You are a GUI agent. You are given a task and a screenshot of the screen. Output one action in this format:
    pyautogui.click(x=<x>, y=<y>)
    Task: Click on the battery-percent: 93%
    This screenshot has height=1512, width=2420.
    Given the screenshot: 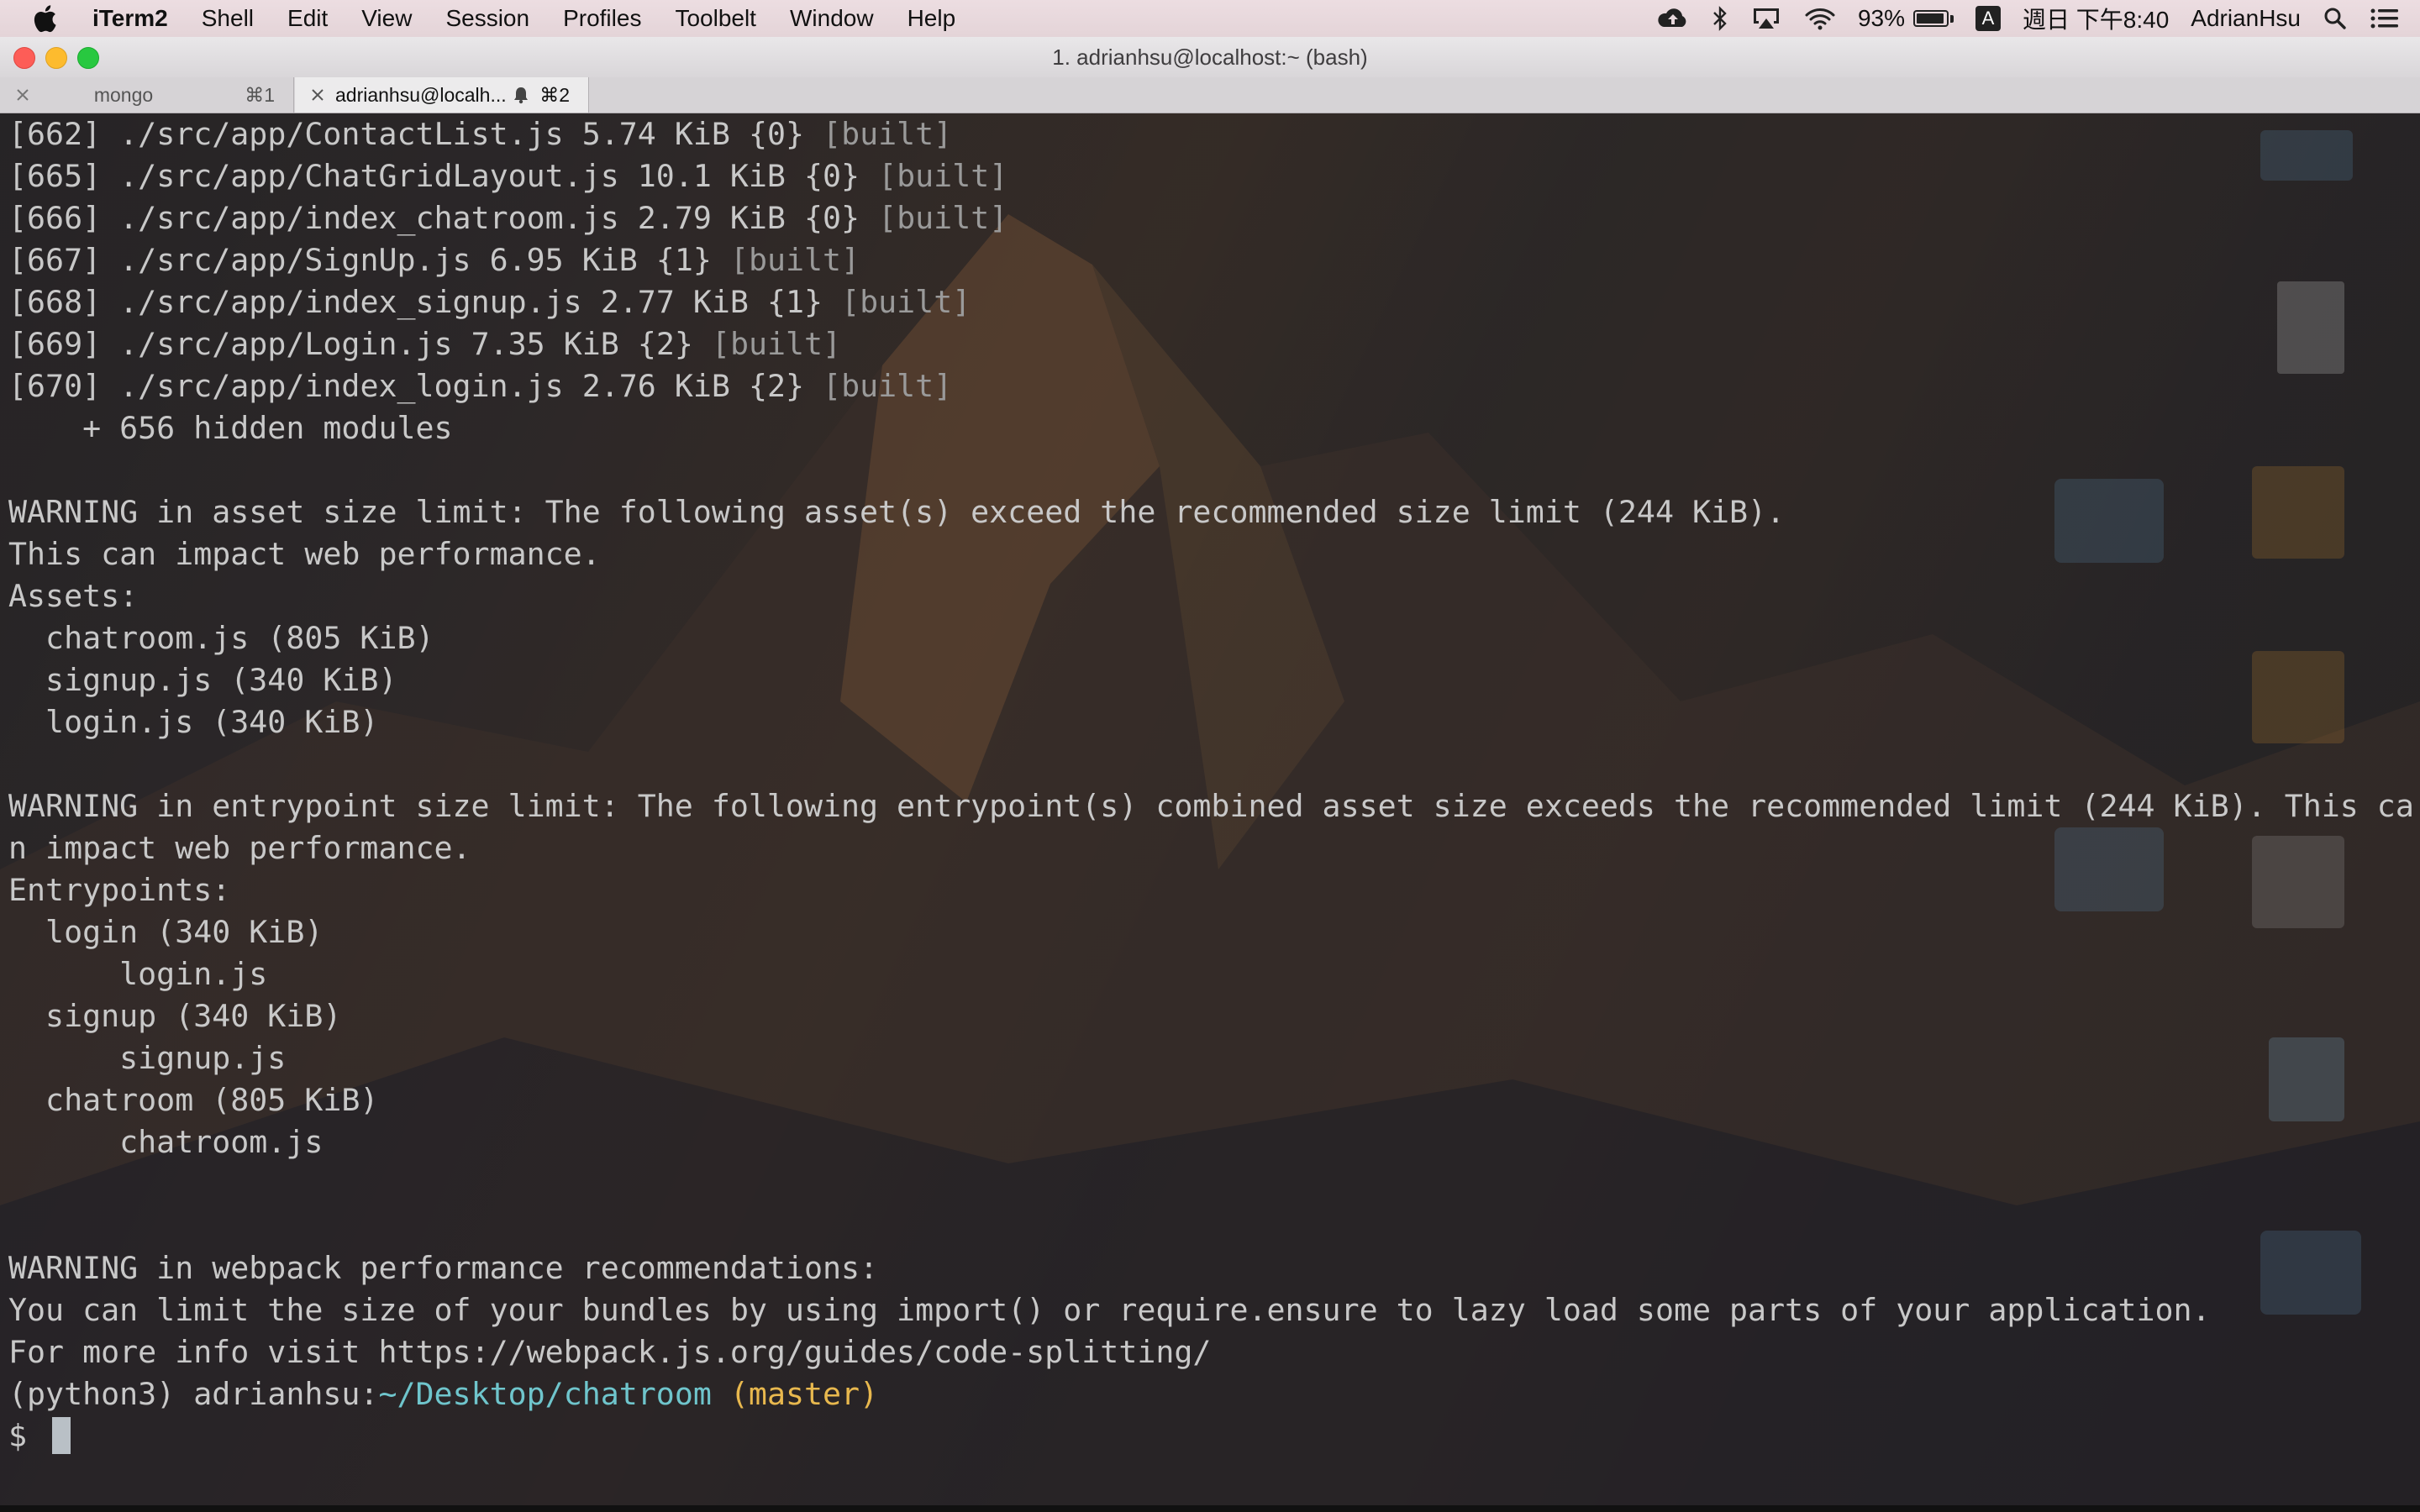 What is the action you would take?
    pyautogui.click(x=1881, y=18)
    